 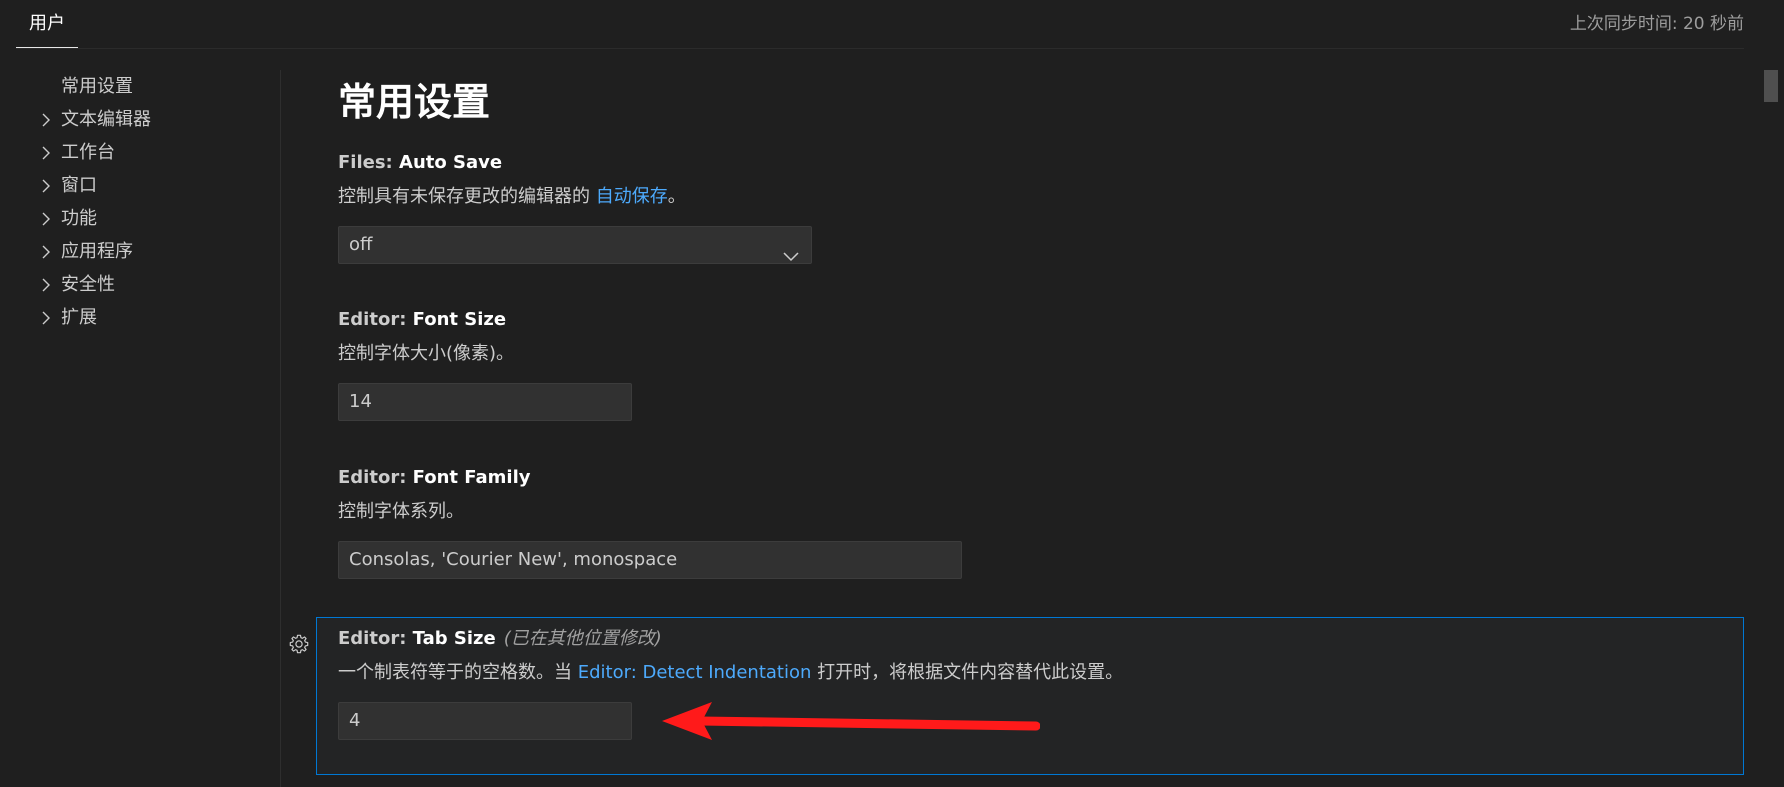 I want to click on desc-text: 控制具有未保存更改的编辑器的, so click(x=467, y=196).